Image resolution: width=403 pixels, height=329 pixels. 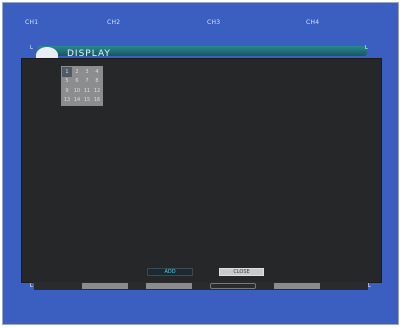 I want to click on channel-header-4: CH4, so click(x=313, y=22).